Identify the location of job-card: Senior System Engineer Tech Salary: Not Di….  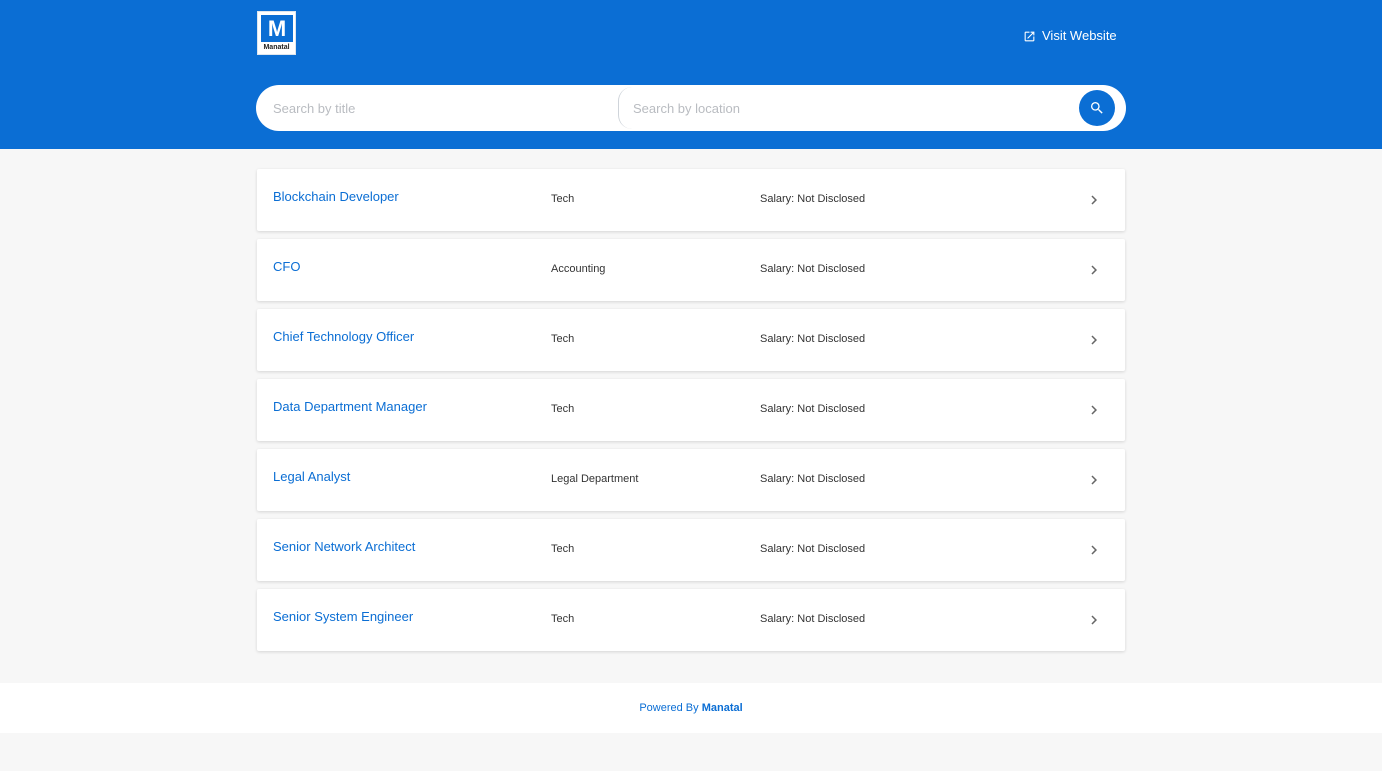
(691, 620).